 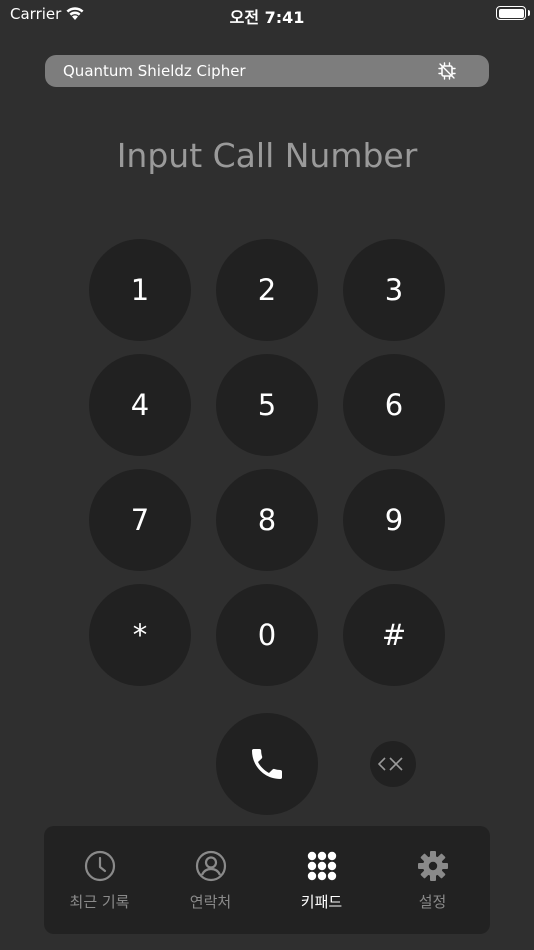 I want to click on key-3: 3, so click(x=394, y=290).